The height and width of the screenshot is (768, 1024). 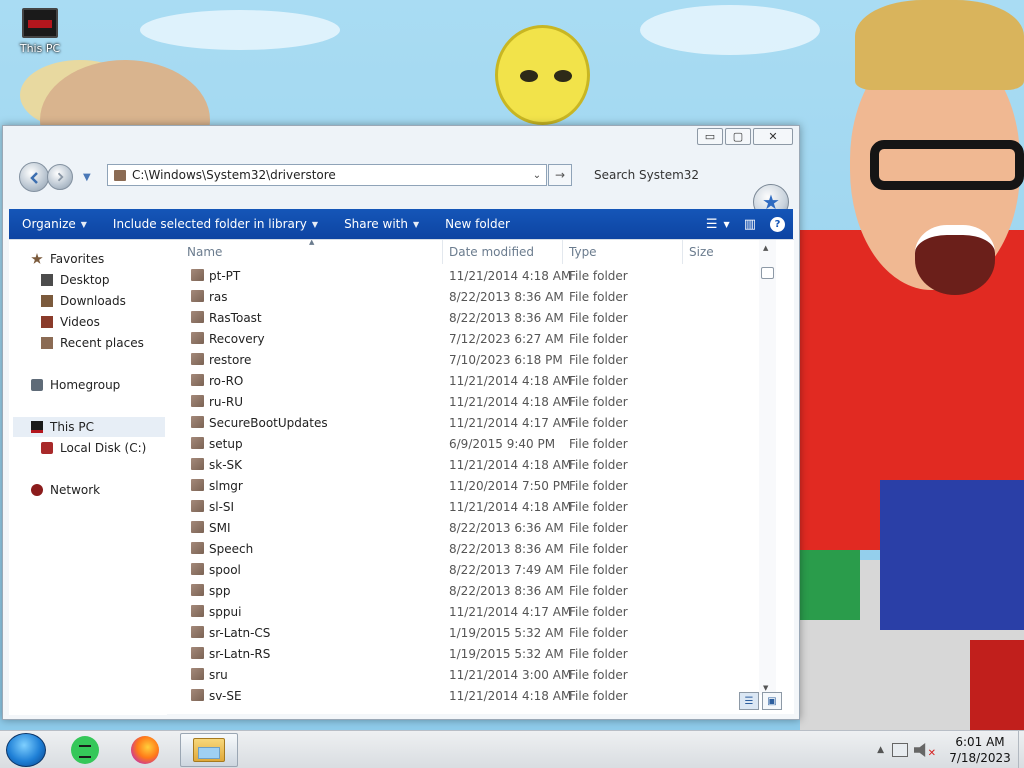 I want to click on file-name: spp, so click(x=220, y=590).